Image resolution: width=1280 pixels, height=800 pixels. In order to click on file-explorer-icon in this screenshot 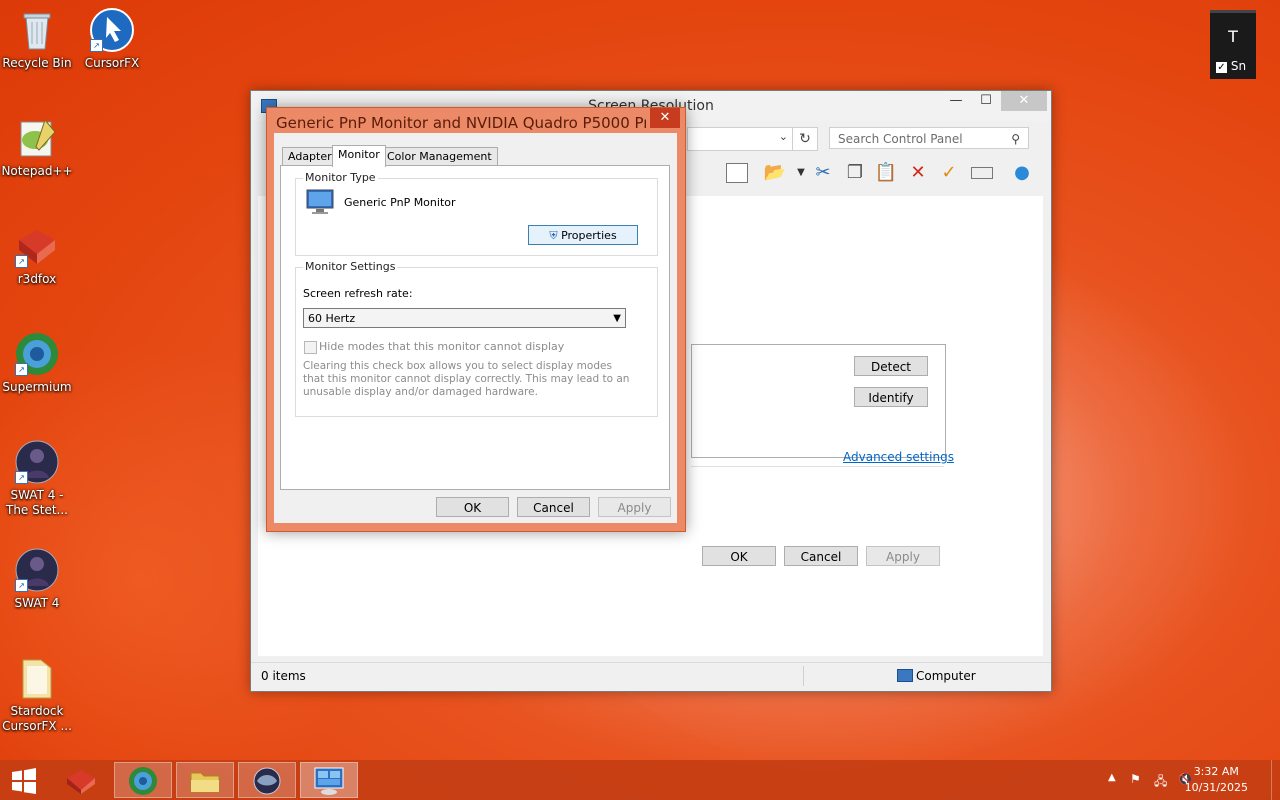, I will do `click(205, 782)`.